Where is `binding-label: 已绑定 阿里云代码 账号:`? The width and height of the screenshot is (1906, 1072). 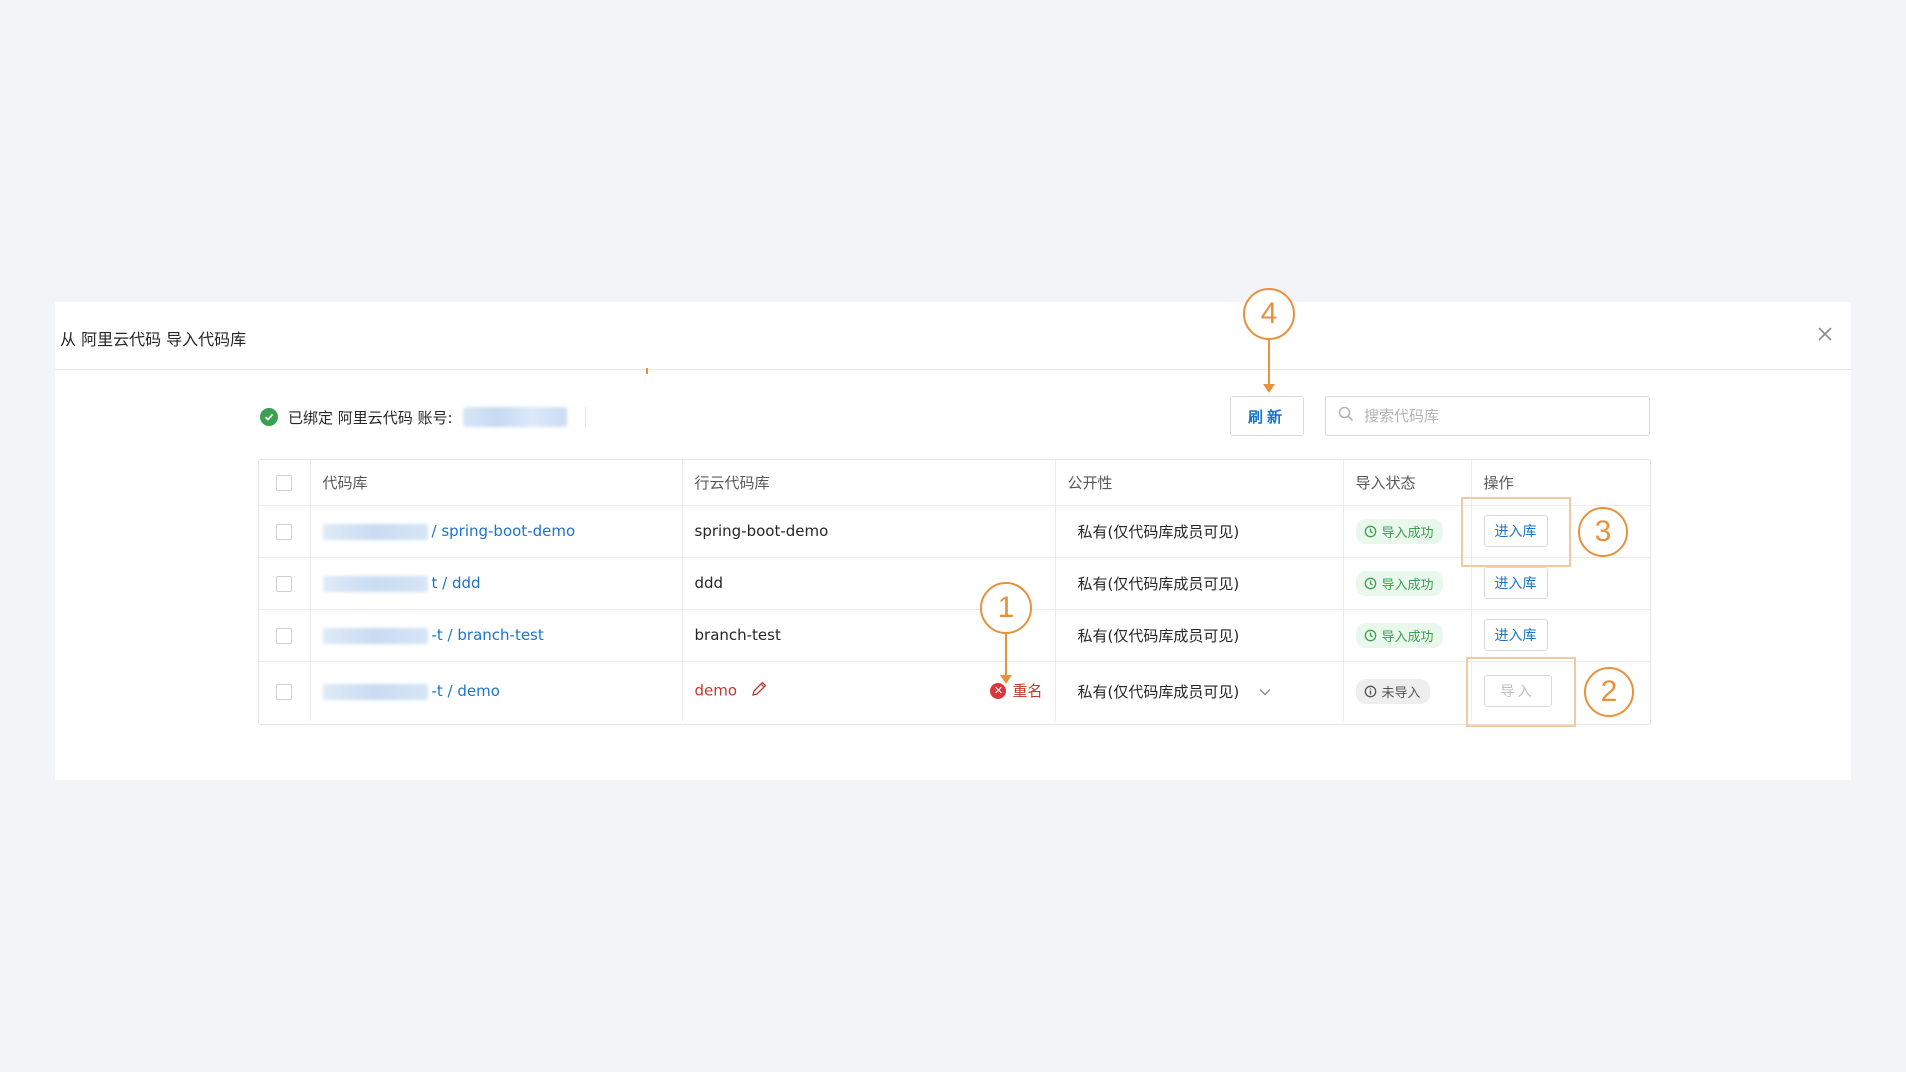 binding-label: 已绑定 阿里云代码 账号: is located at coordinates (370, 417).